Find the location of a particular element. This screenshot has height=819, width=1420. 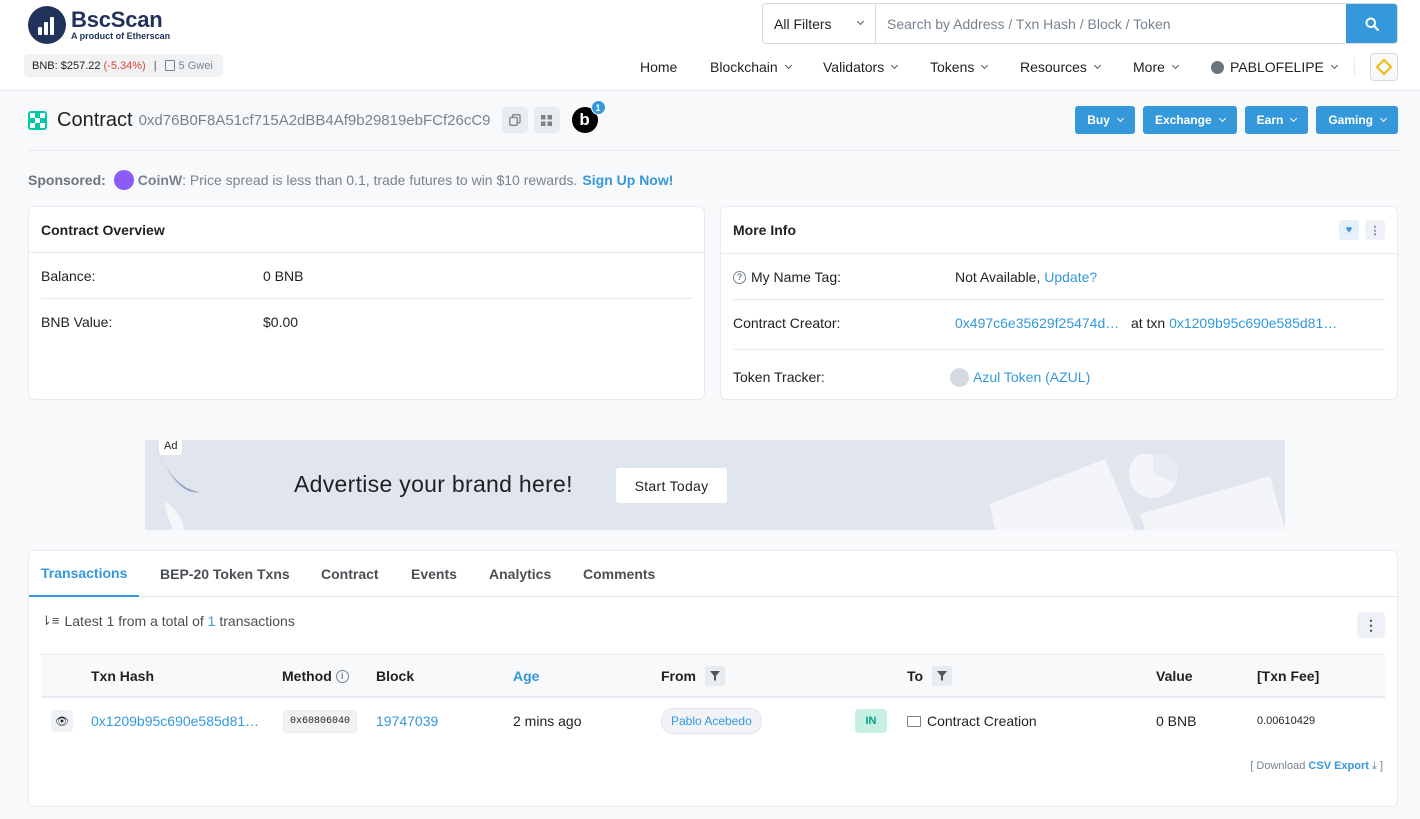

tab-comments: Comments is located at coordinates (619, 574).